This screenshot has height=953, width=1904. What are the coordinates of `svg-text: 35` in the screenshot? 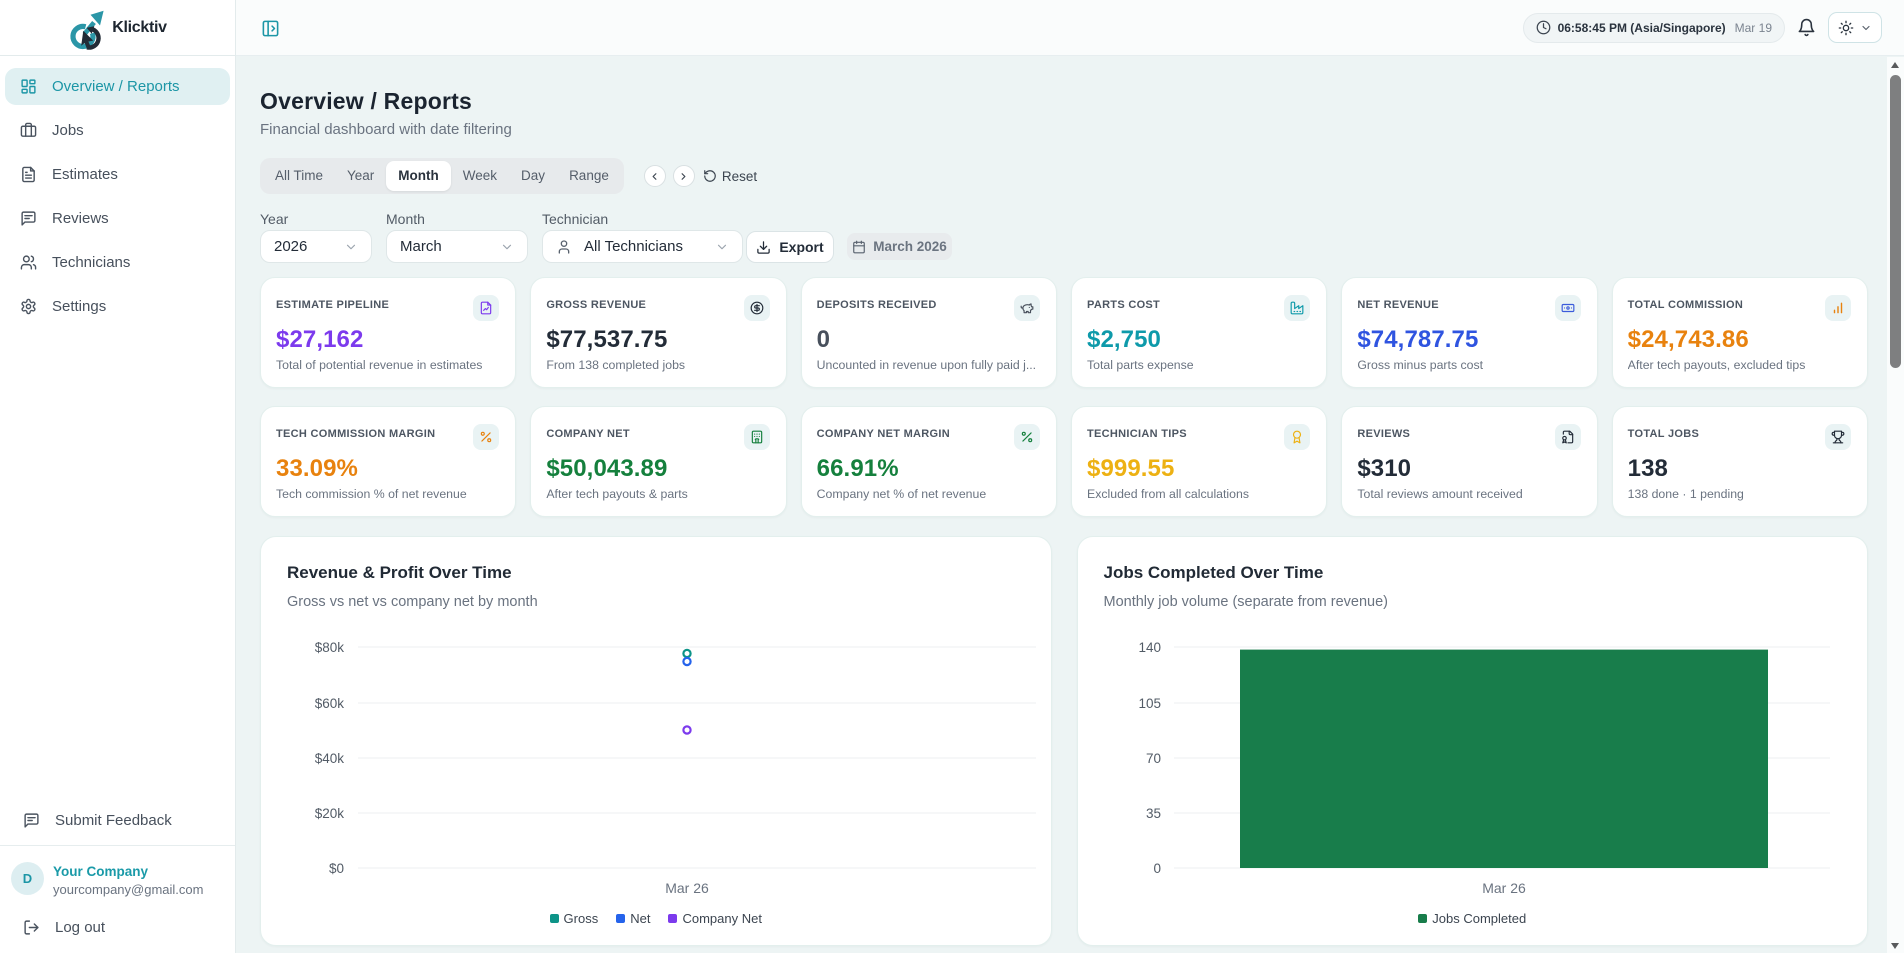 It's located at (1152, 813).